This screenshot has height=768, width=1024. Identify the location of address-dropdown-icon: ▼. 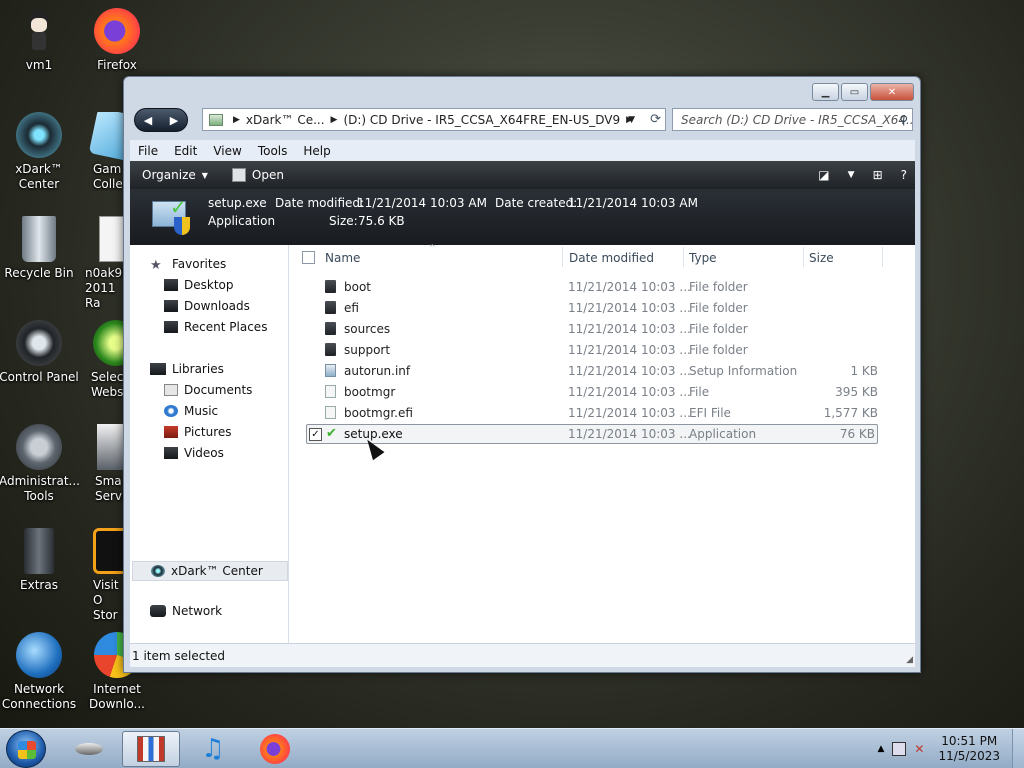
(631, 120).